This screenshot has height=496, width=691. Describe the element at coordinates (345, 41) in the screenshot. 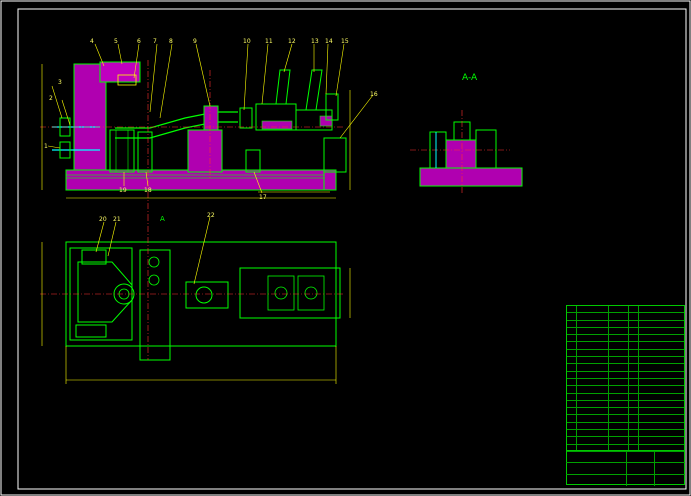

I see `callout-label: 15` at that location.